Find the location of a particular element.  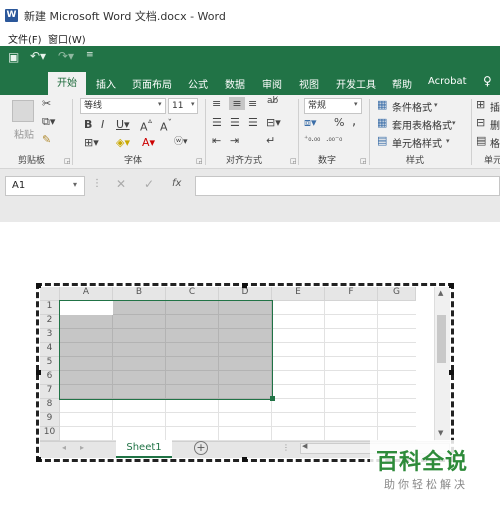

fill-color-icon: ◈▾ is located at coordinates (123, 142).